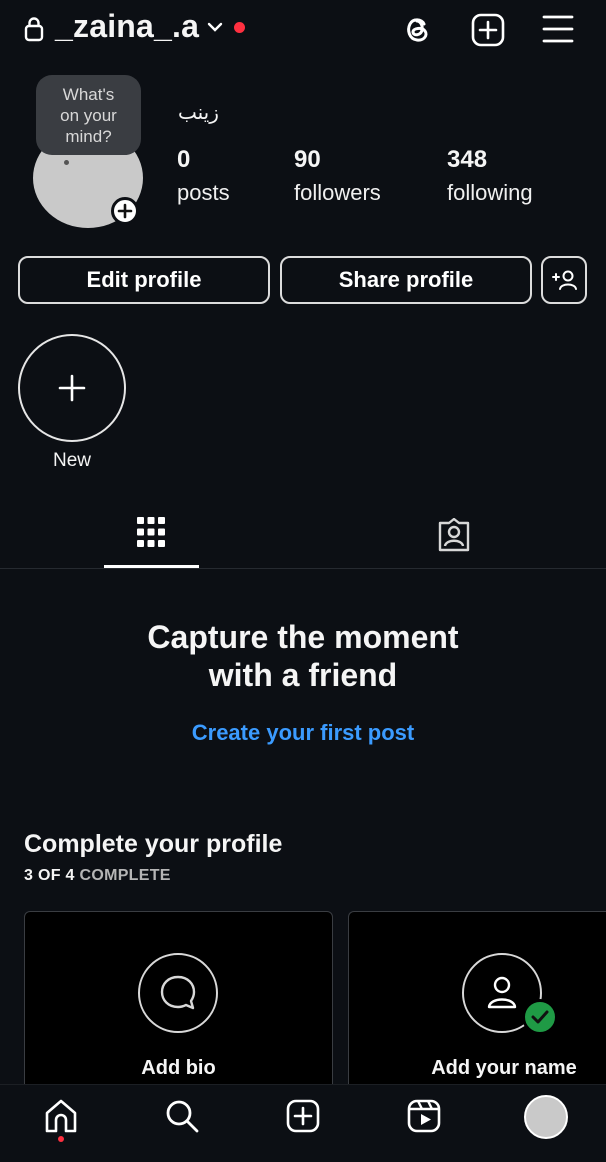 The height and width of the screenshot is (1162, 606). What do you see at coordinates (558, 29) in the screenshot?
I see `menu-icon` at bounding box center [558, 29].